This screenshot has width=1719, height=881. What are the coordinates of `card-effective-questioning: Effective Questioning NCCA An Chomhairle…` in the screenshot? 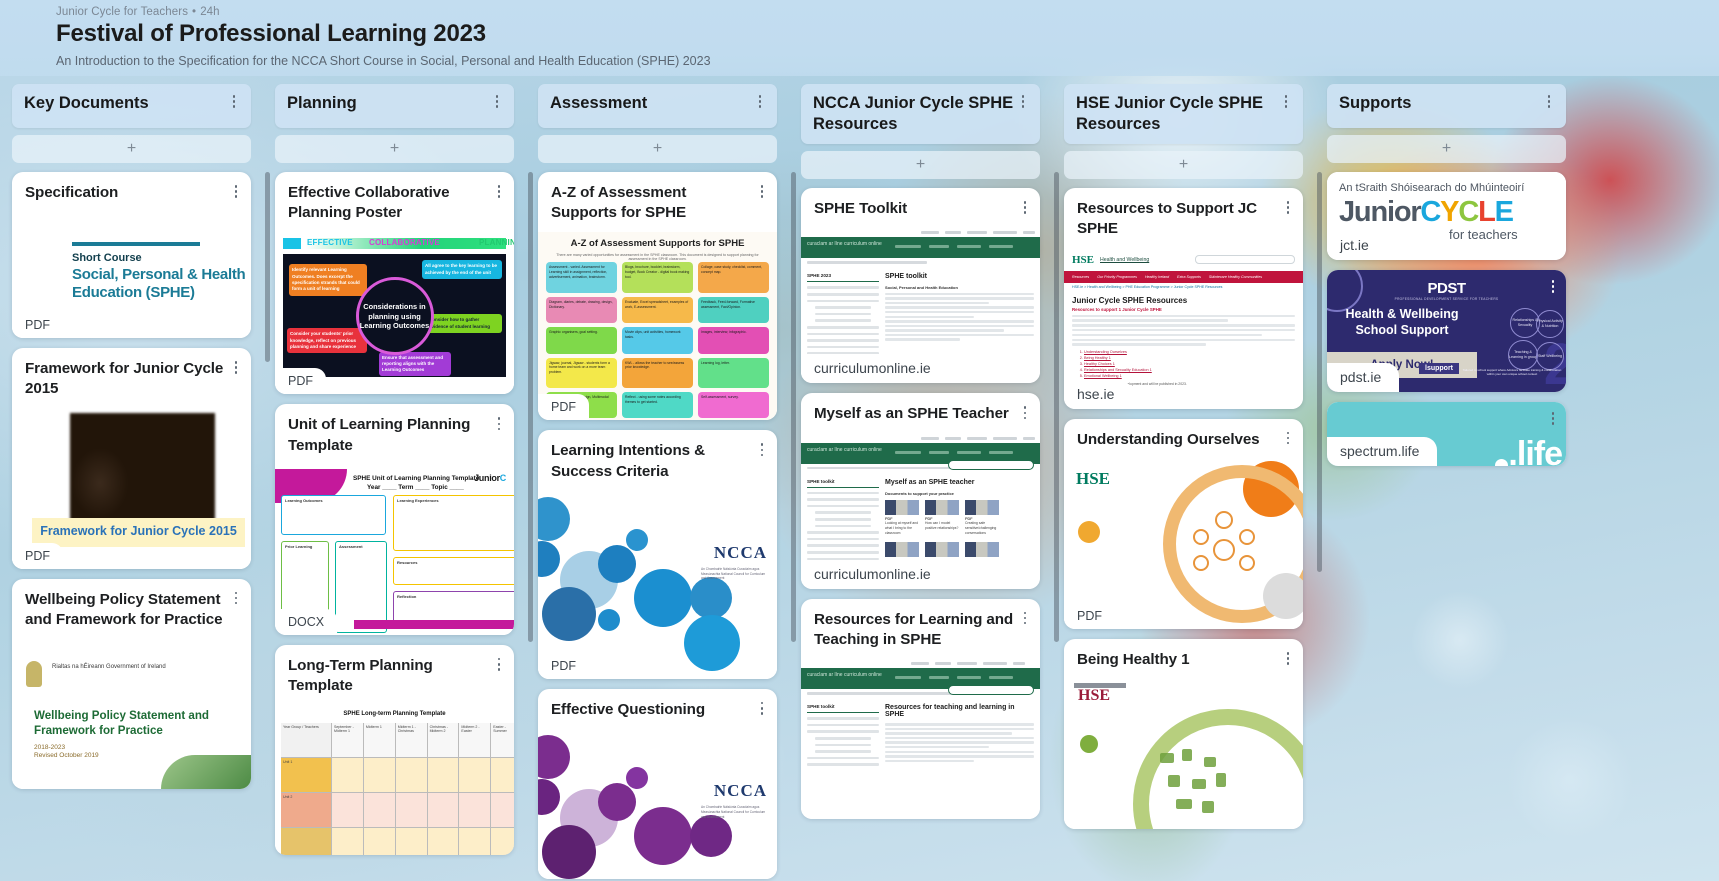 It's located at (657, 784).